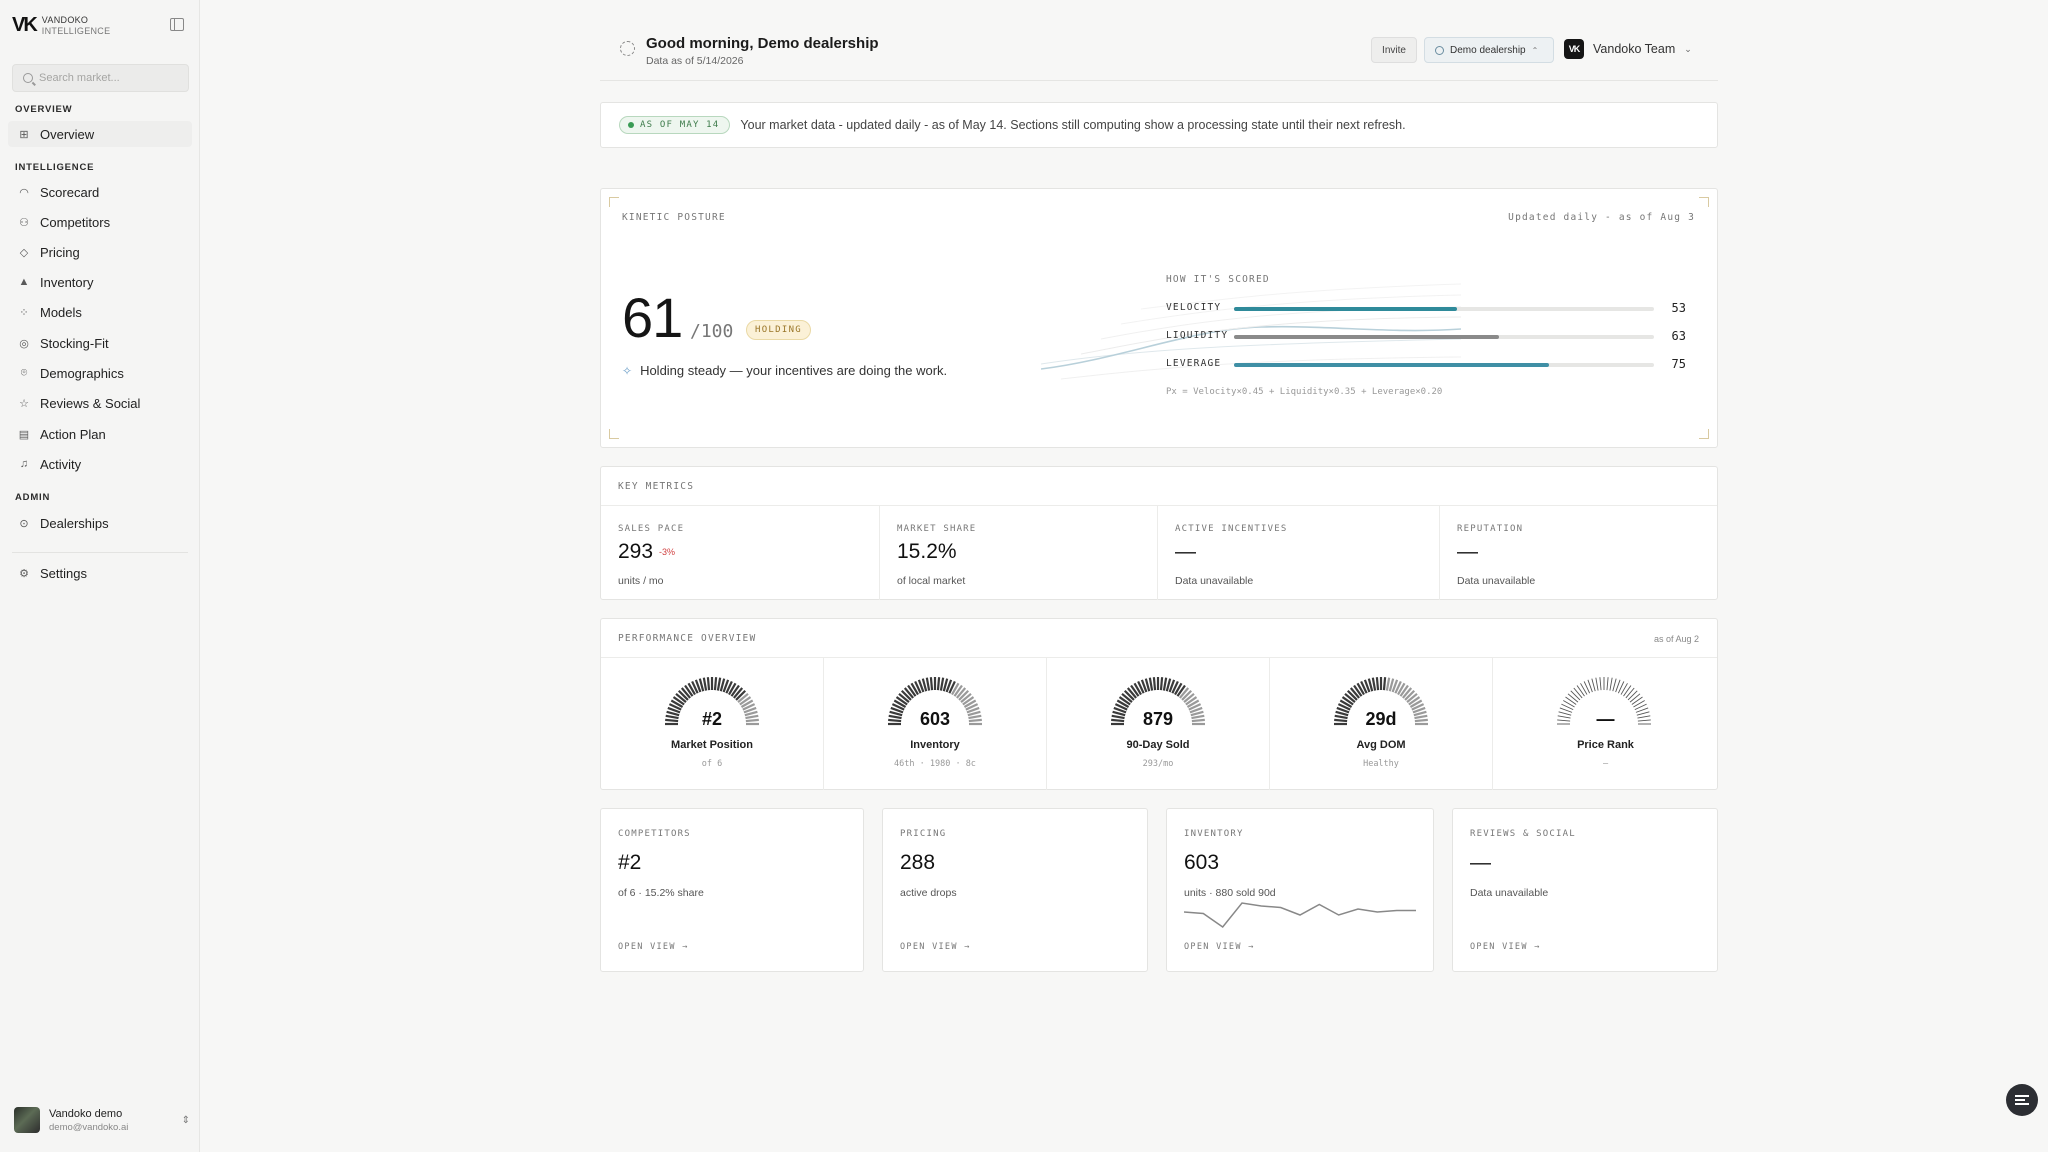 This screenshot has width=2048, height=1152. Describe the element at coordinates (1394, 50) in the screenshot. I see `invite-button: Invite` at that location.